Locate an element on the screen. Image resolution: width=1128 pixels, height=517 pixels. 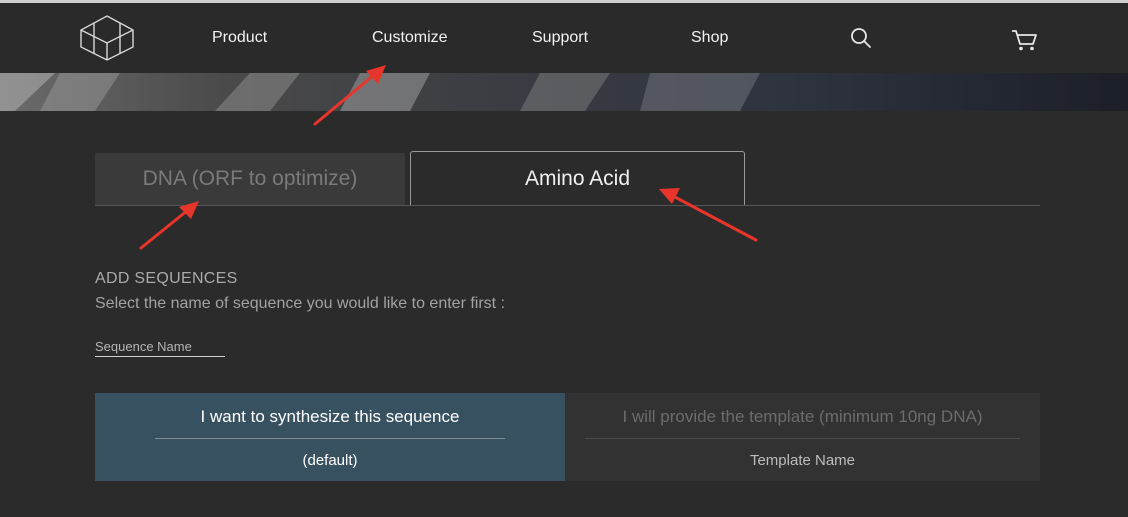
tab-amino-acid: Amino Acid is located at coordinates (577, 178).